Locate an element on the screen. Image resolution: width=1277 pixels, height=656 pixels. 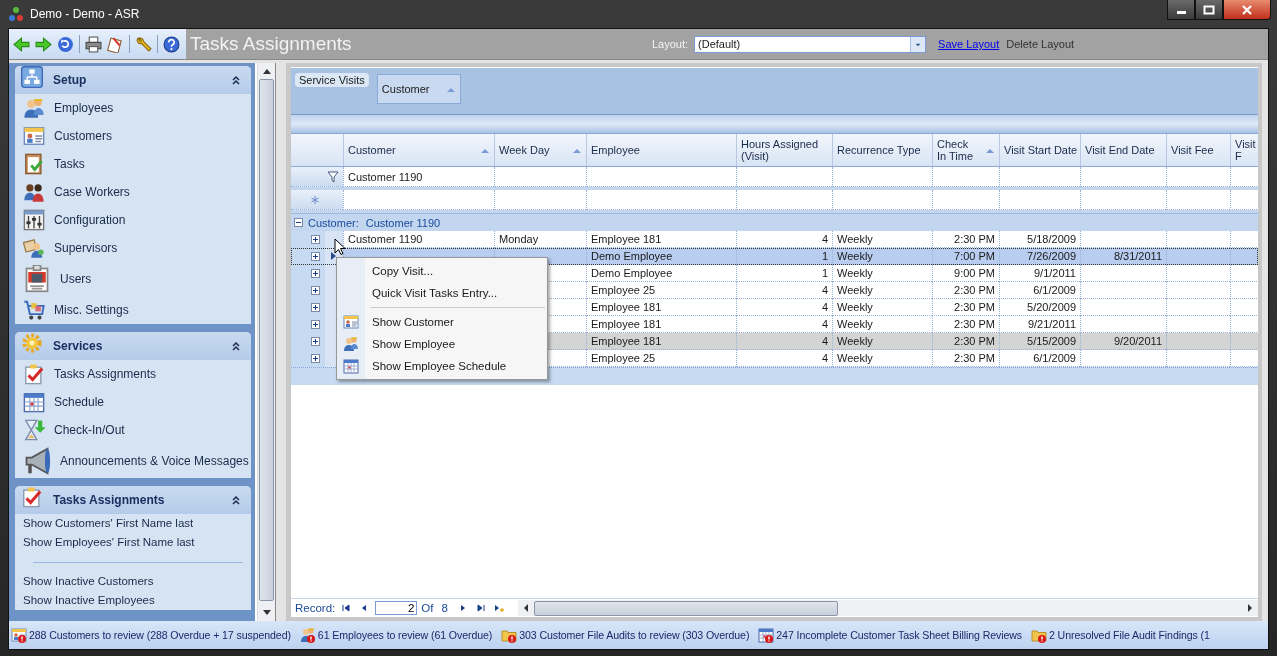
minimize-button is located at coordinates (1181, 10).